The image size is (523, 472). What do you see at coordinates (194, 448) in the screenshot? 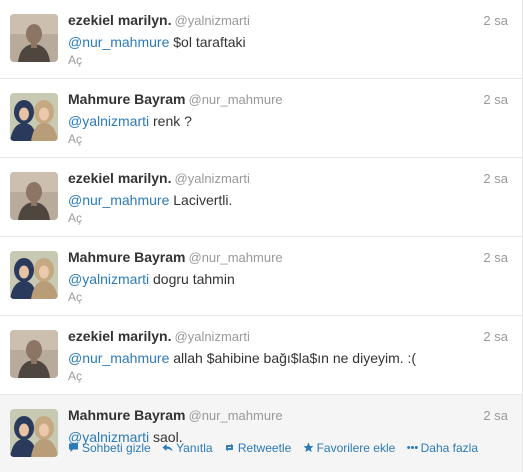
I see `reply-label: Yanıtla` at bounding box center [194, 448].